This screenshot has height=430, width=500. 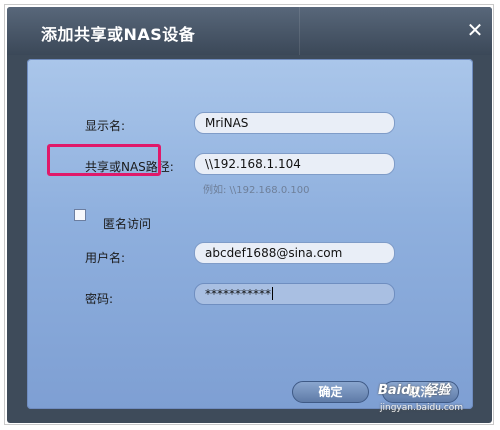 I want to click on baidu-watermark: Baidu 经验 jingyan.baidu.com, so click(x=435, y=400).